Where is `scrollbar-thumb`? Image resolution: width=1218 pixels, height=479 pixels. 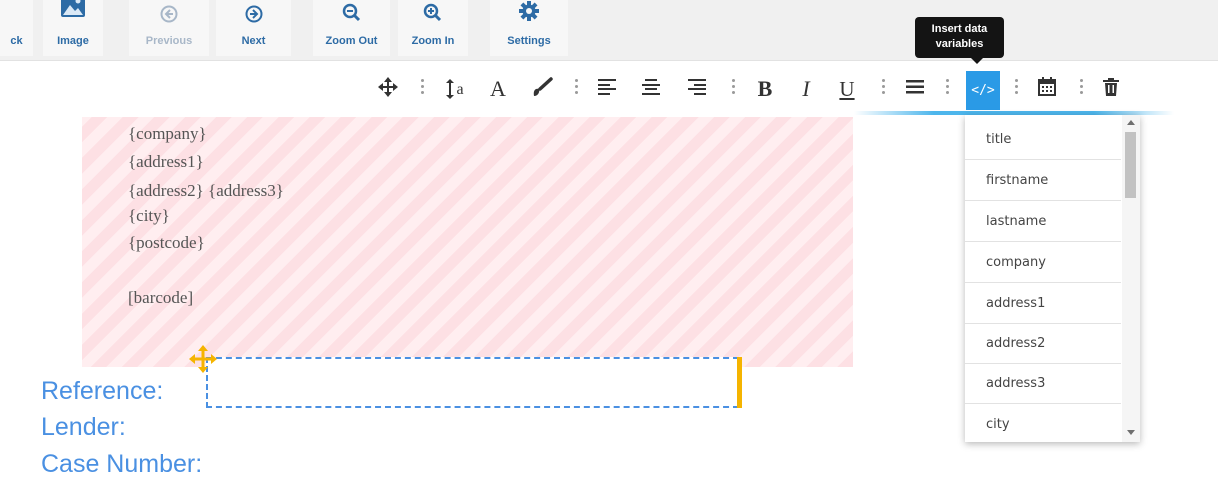
scrollbar-thumb is located at coordinates (1130, 165).